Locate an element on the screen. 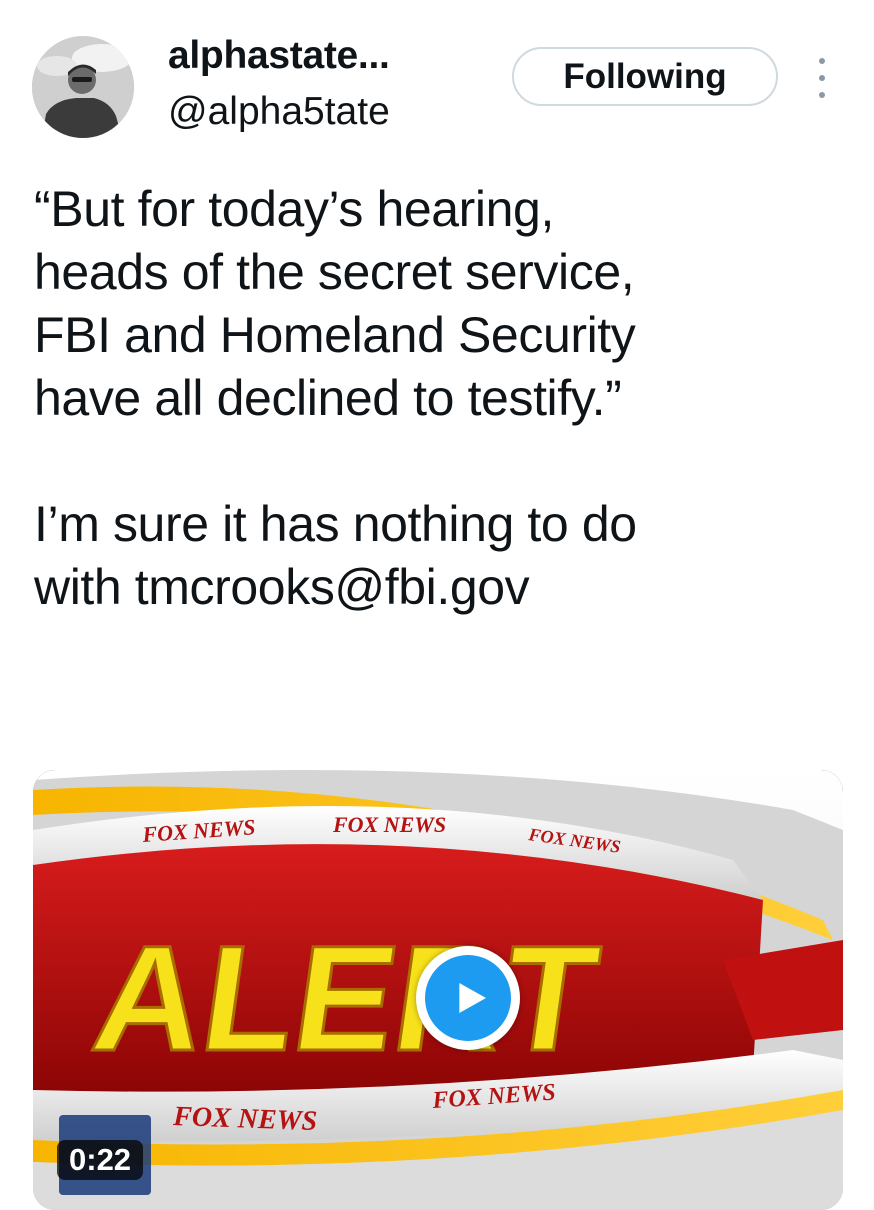 This screenshot has height=1210, width=874. tweet-header: alphastate... @alpha5tate Following is located at coordinates (437, 80).